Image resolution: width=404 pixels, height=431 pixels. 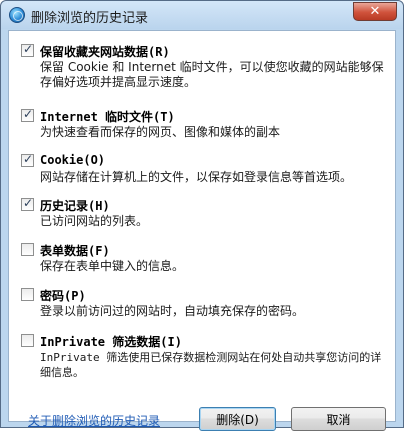 What do you see at coordinates (206, 124) in the screenshot?
I see `option-temporary-files: Internet 临时文件(T) 为快速查看而保存的网页、图像和媒体的副本` at bounding box center [206, 124].